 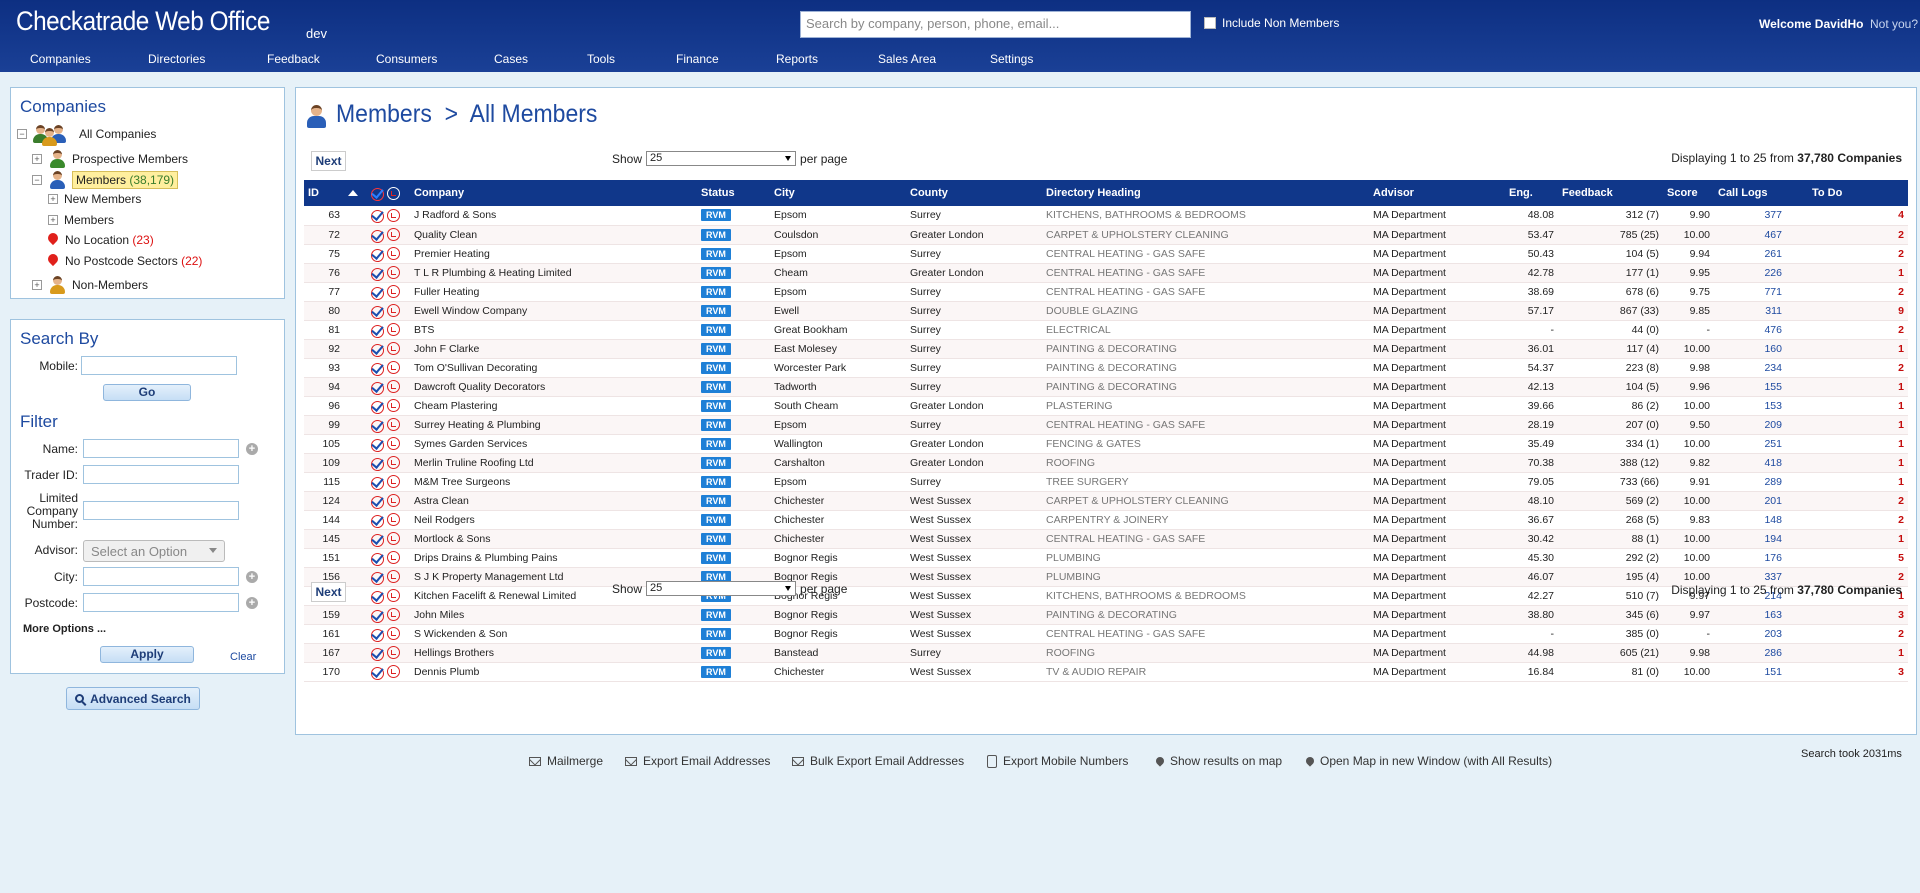 What do you see at coordinates (94, 199) in the screenshot?
I see `tree-new-members: + New Members` at bounding box center [94, 199].